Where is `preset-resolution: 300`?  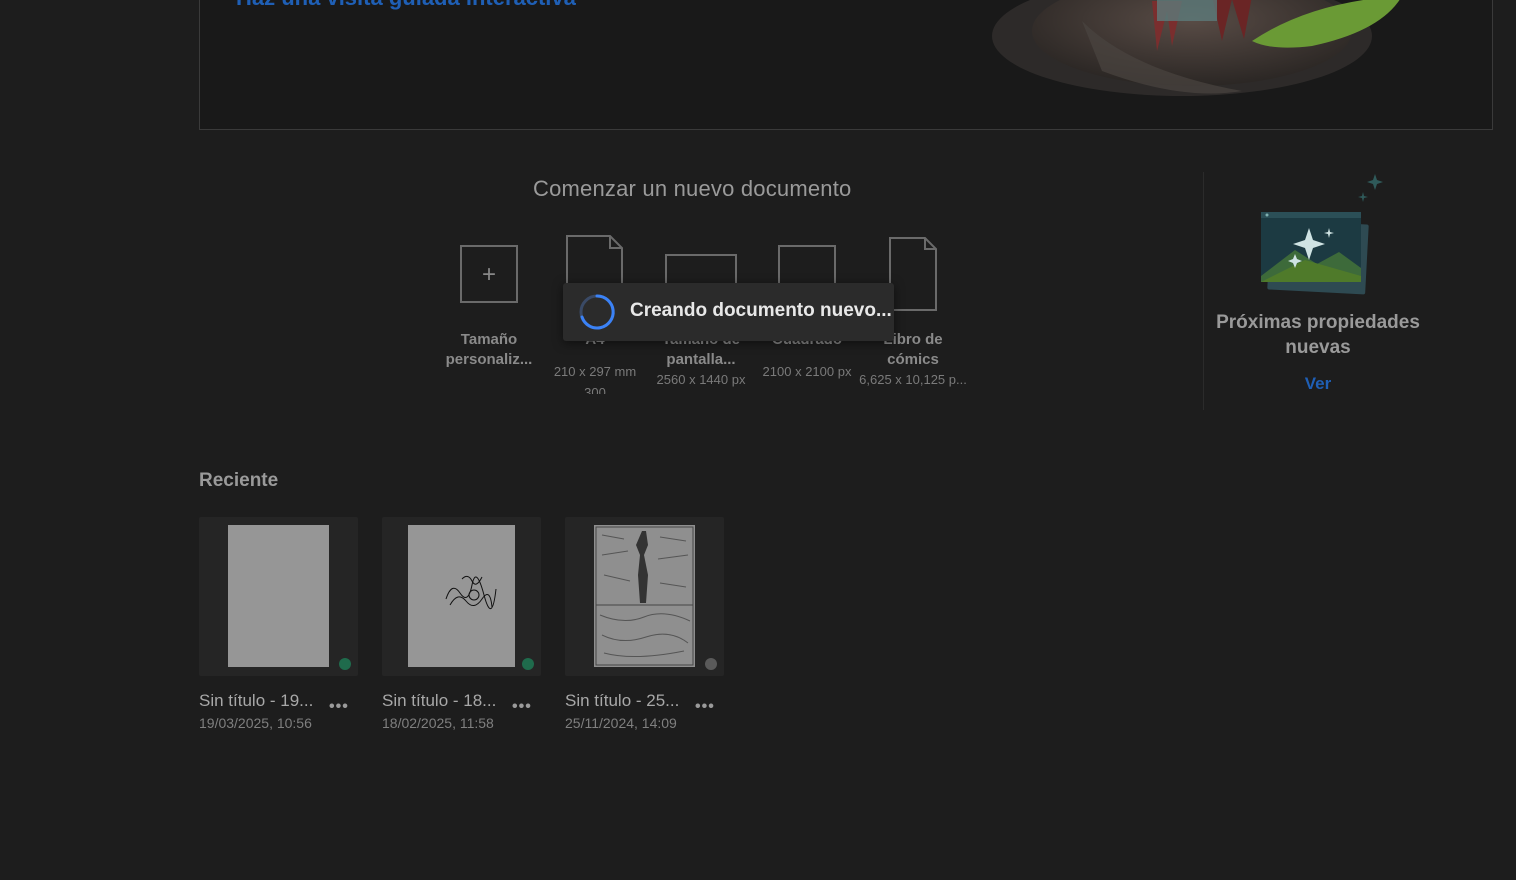
preset-resolution: 300 is located at coordinates (595, 389).